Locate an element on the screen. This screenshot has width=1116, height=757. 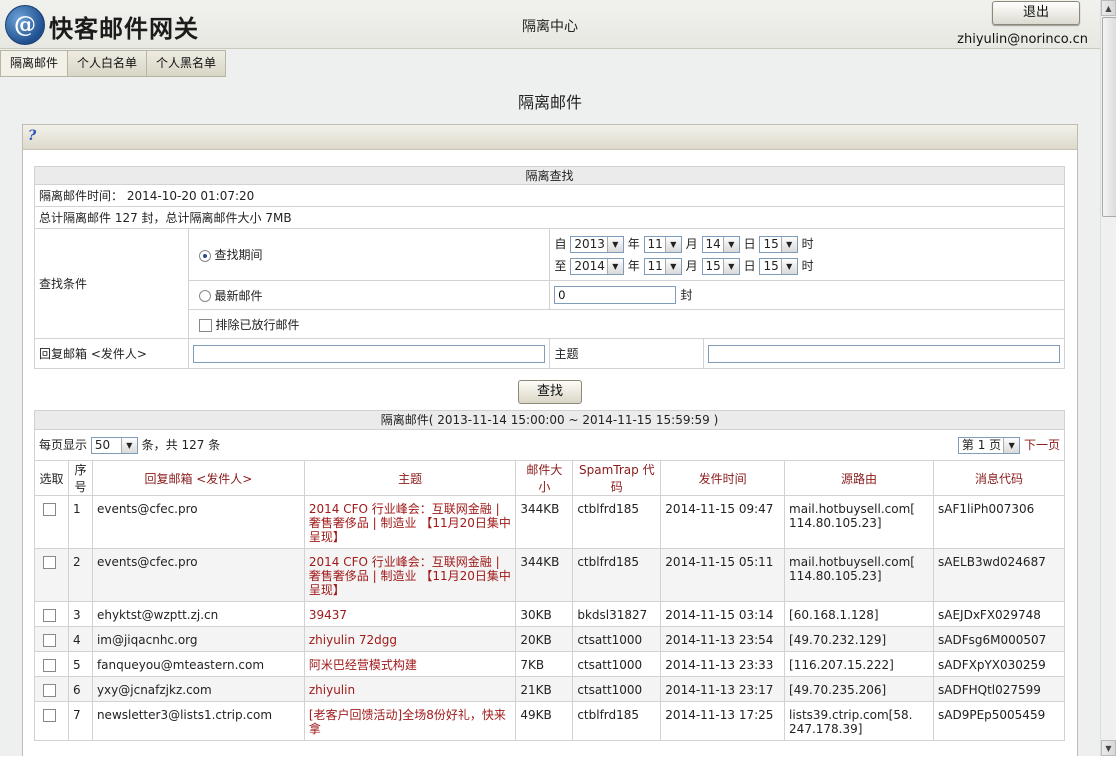
exclude-released-checkbox is located at coordinates (206, 325).